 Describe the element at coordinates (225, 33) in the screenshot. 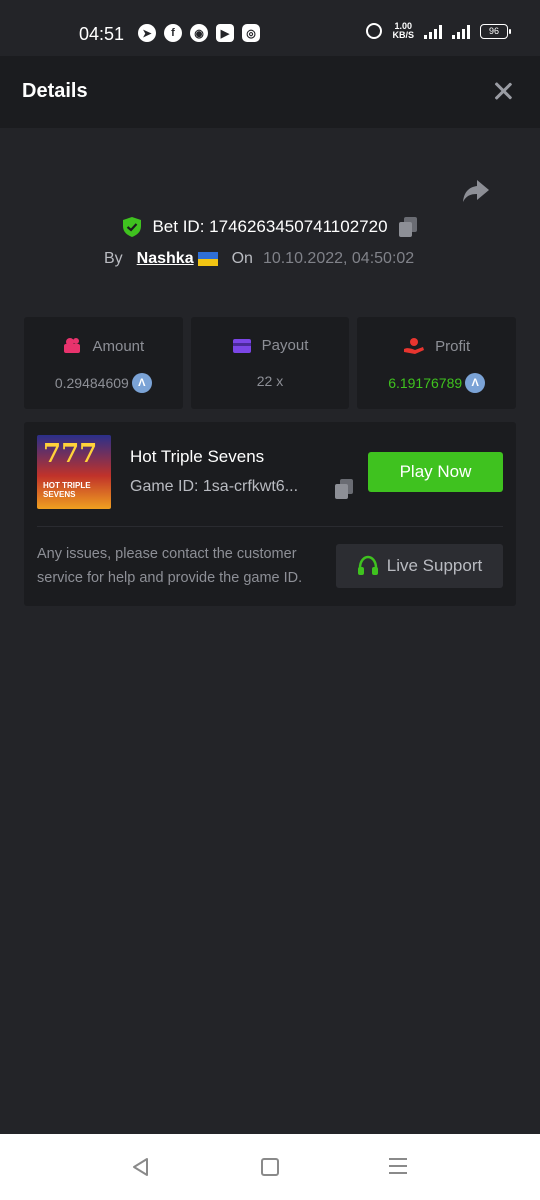

I see `youtube-icon: ▶` at that location.